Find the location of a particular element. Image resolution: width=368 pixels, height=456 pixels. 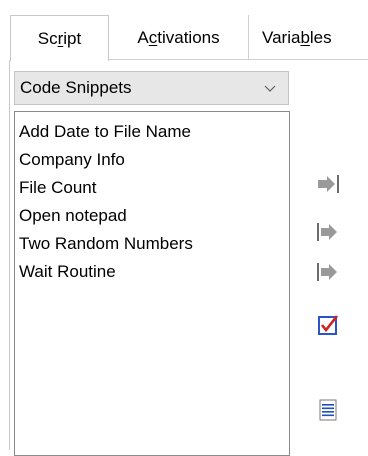

tab-variables-label-mnemonic: b is located at coordinates (305, 37).